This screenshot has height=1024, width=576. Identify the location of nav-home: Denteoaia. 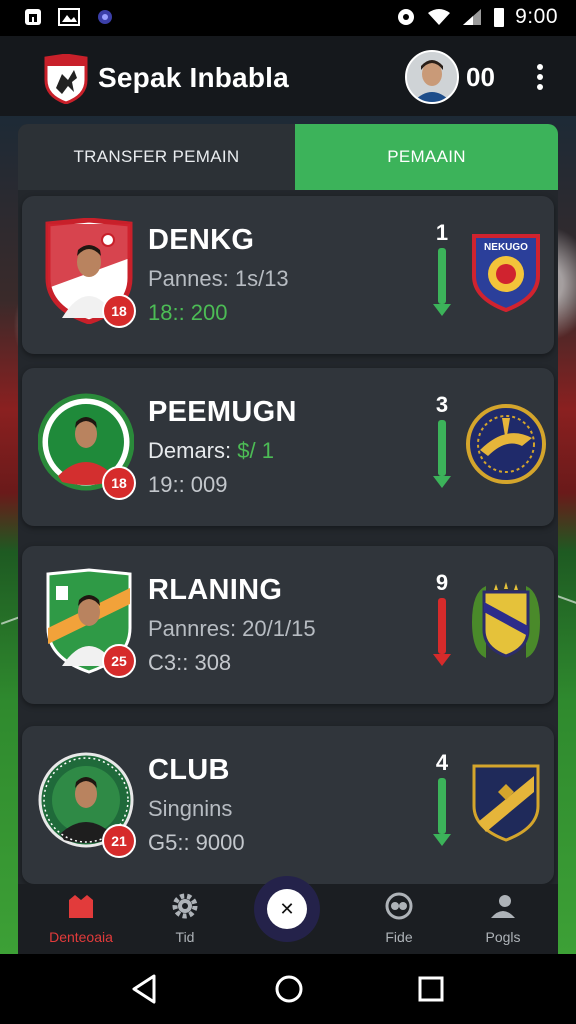
(81, 918).